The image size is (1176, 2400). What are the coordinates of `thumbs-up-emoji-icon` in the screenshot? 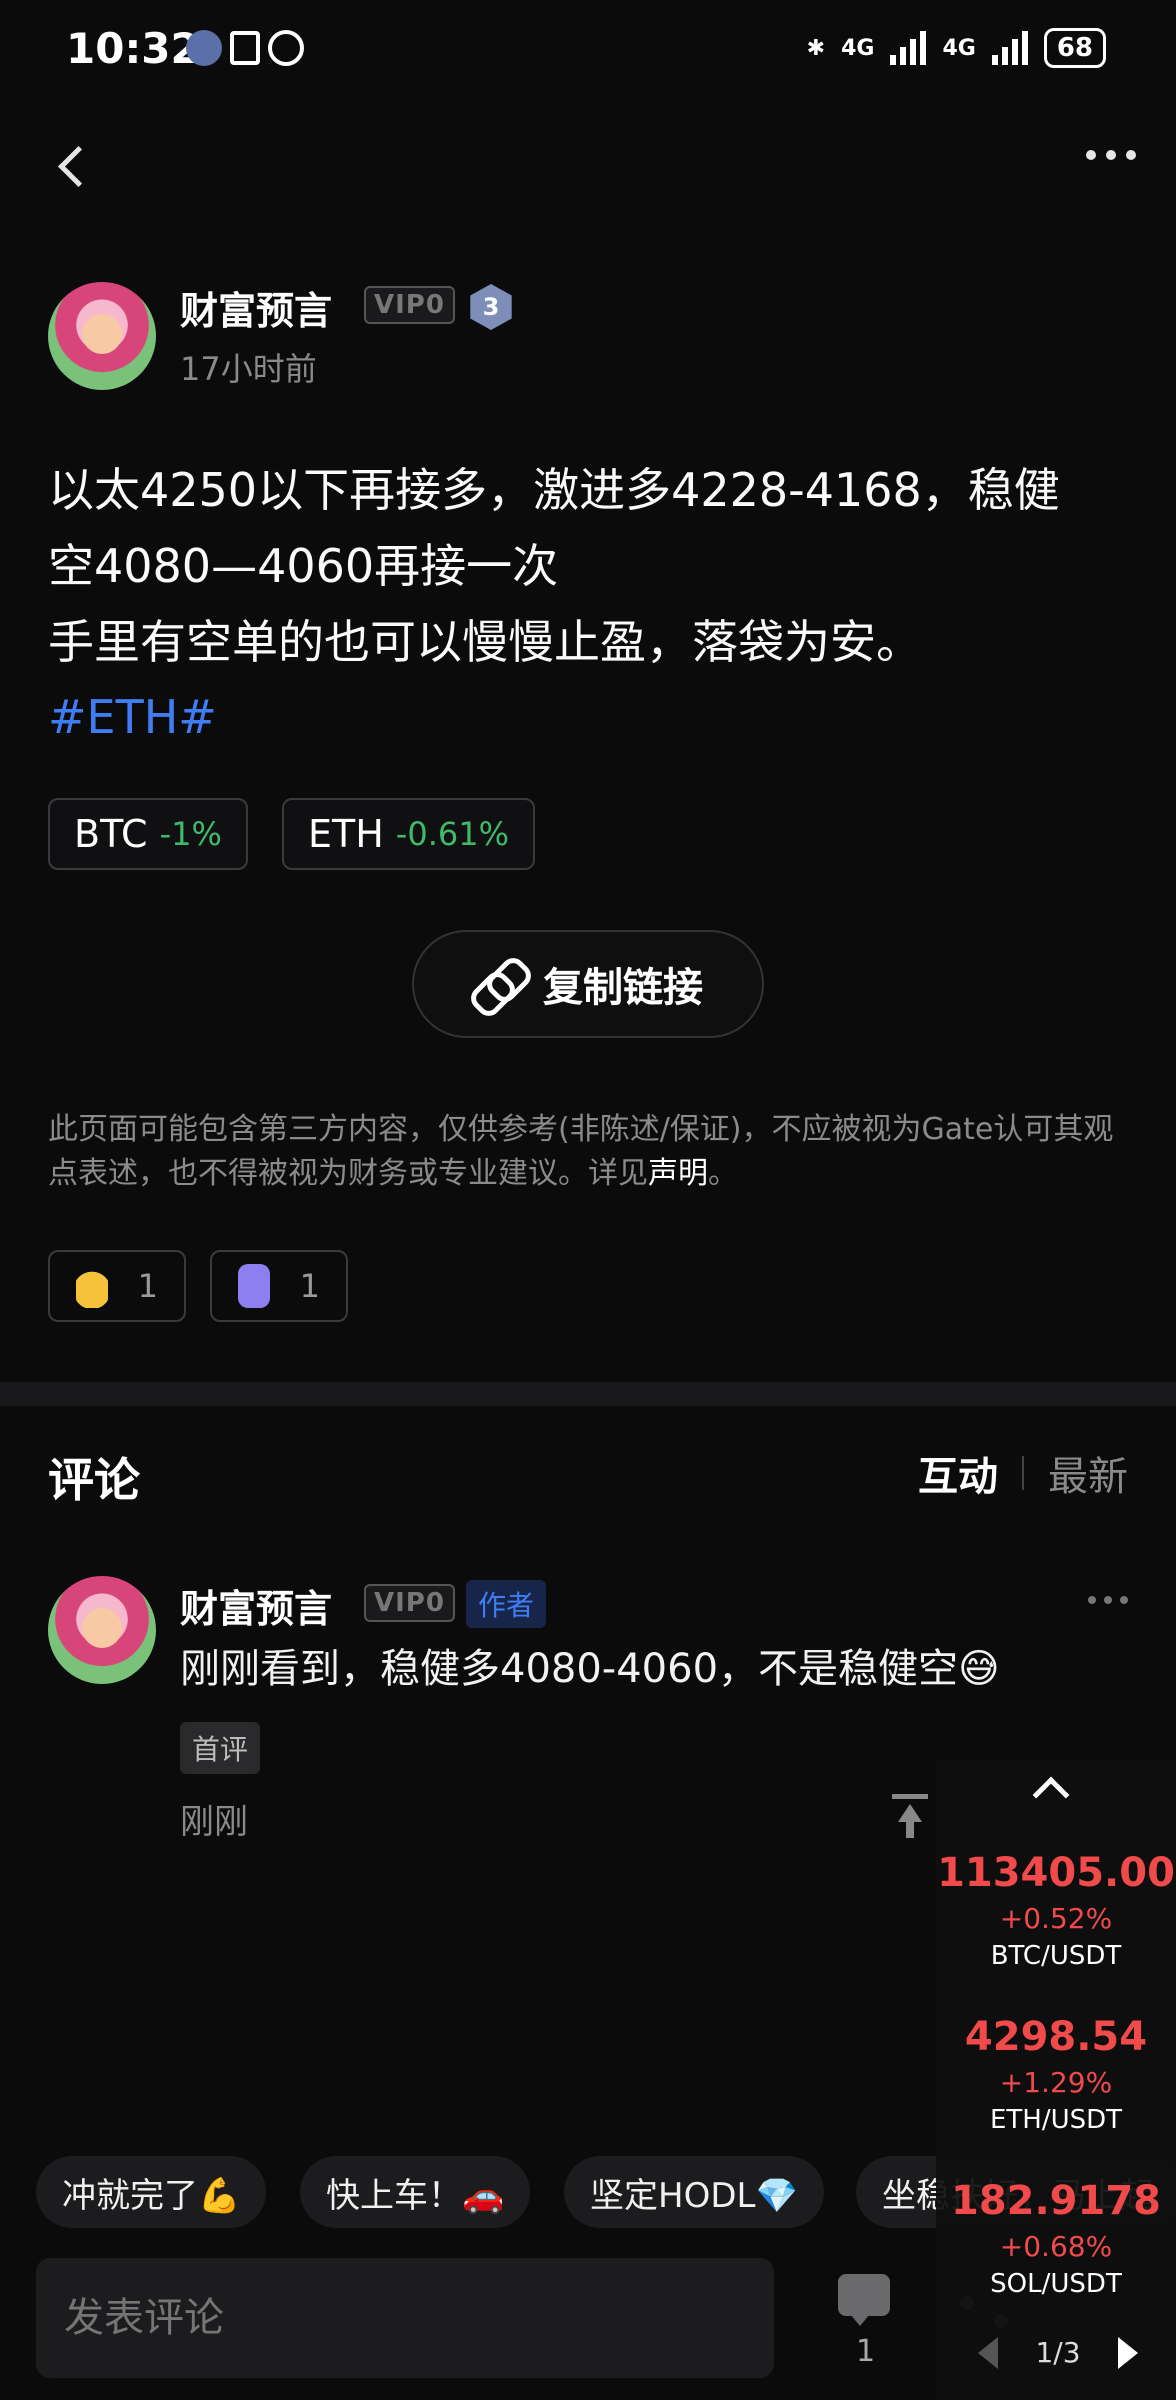 It's located at (92, 1286).